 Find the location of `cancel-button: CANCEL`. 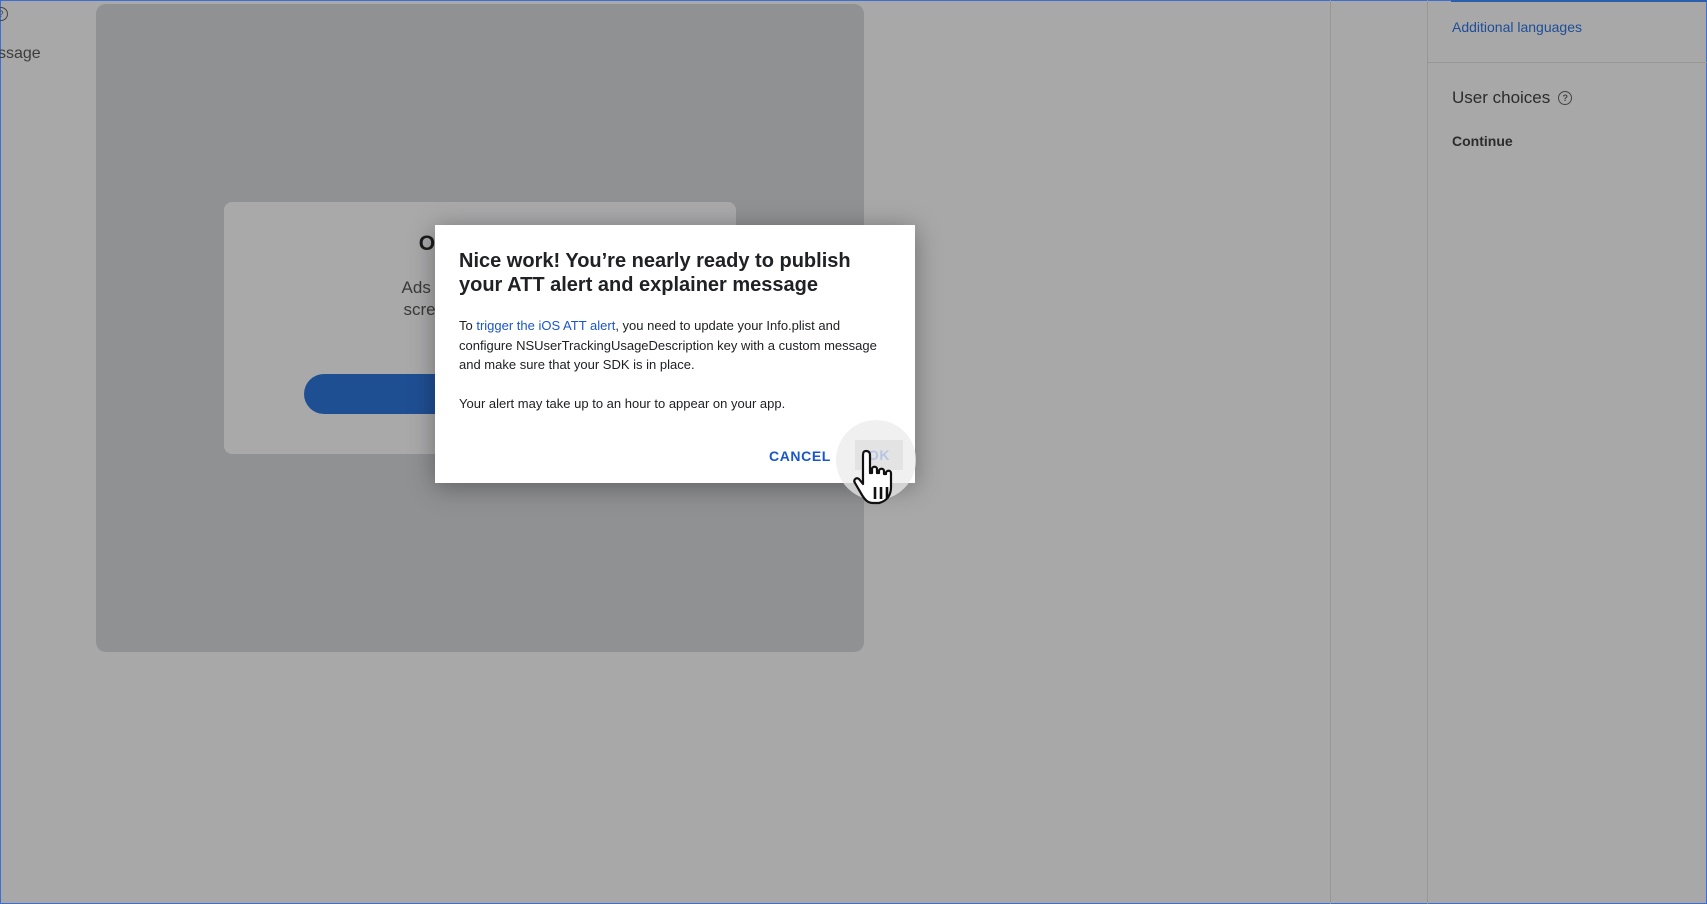

cancel-button: CANCEL is located at coordinates (800, 456).